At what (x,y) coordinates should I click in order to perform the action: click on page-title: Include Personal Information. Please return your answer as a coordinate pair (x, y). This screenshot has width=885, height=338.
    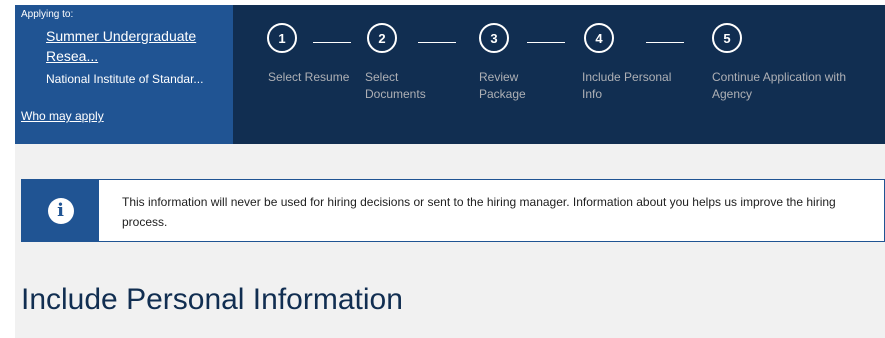
    Looking at the image, I should click on (212, 299).